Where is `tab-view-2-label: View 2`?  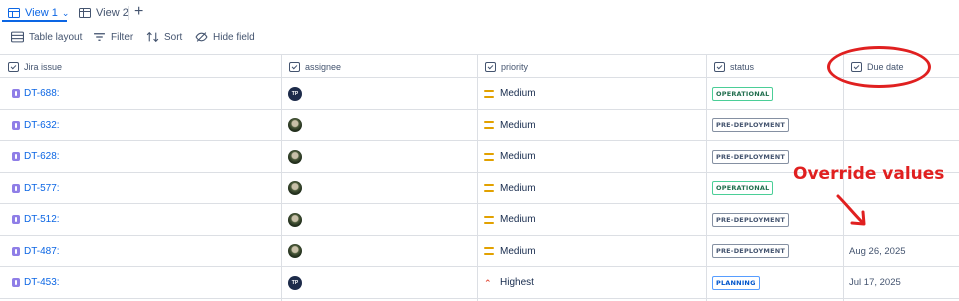
tab-view-2-label: View 2 is located at coordinates (112, 13).